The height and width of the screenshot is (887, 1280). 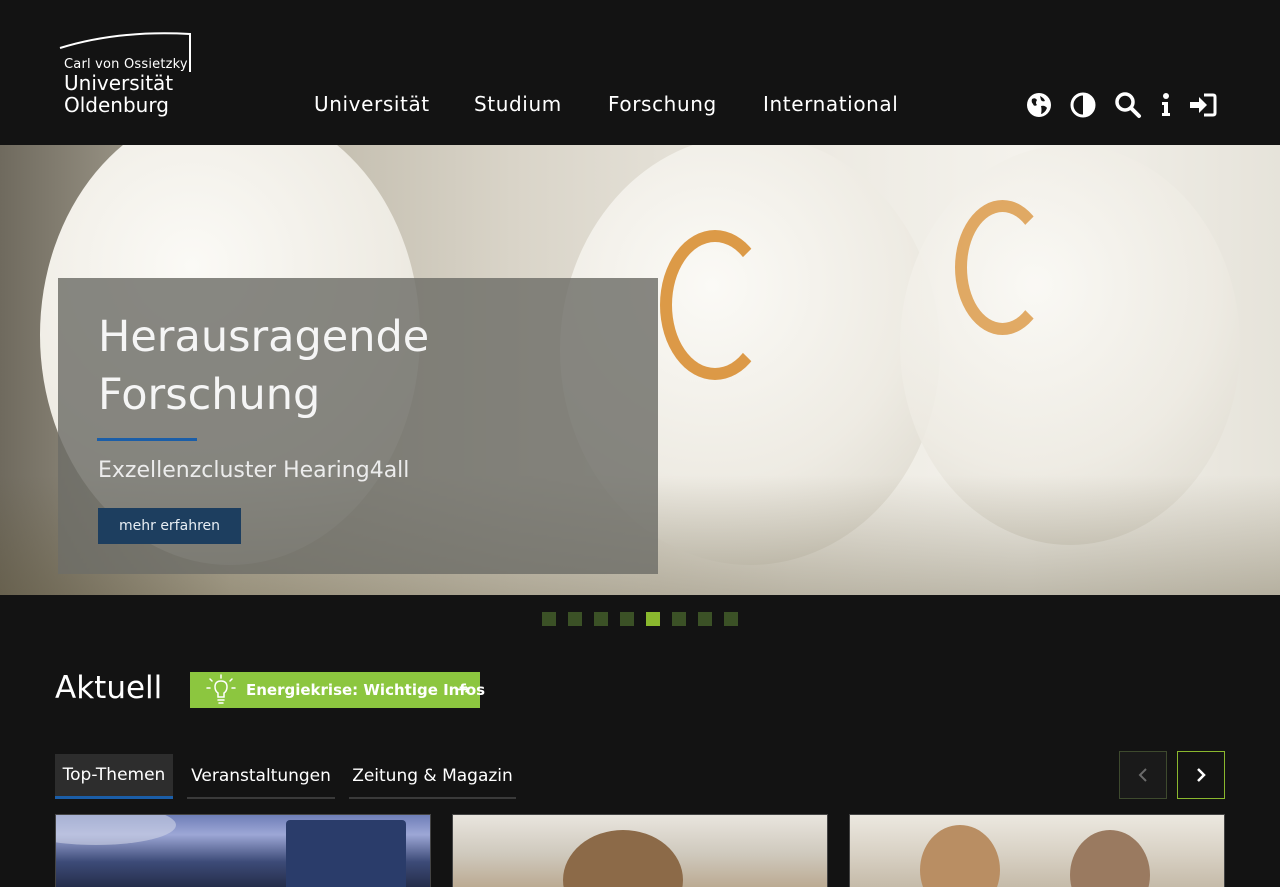 I want to click on chevron-right-icon, so click(x=1201, y=775).